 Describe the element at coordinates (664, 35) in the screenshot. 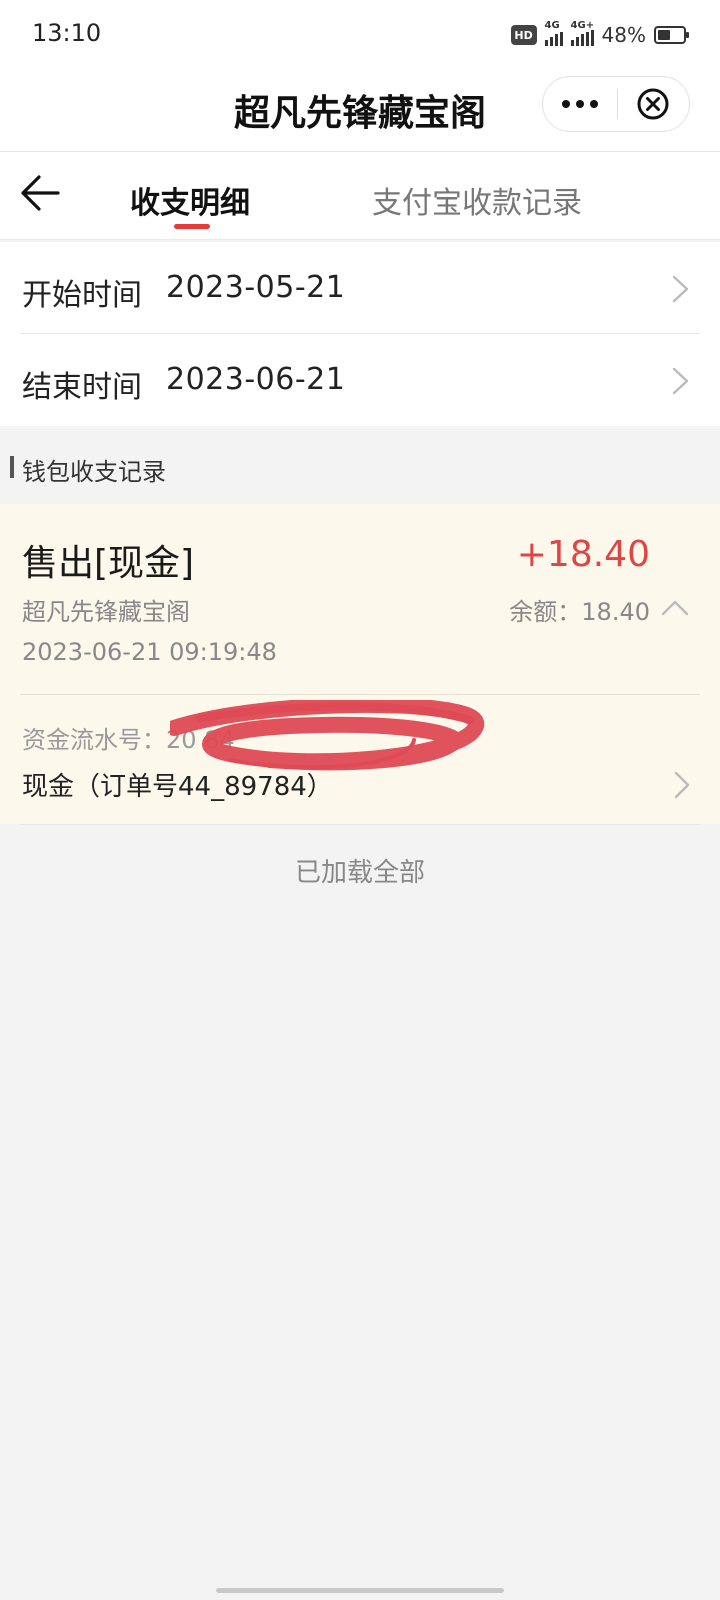

I see `battery-level` at that location.